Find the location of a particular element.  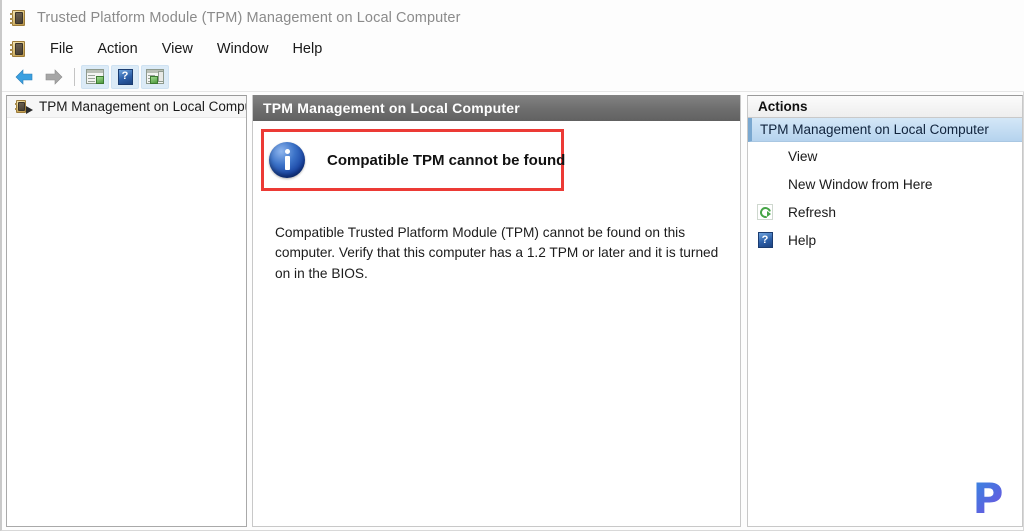

tpm-chip-icon is located at coordinates (19, 18).